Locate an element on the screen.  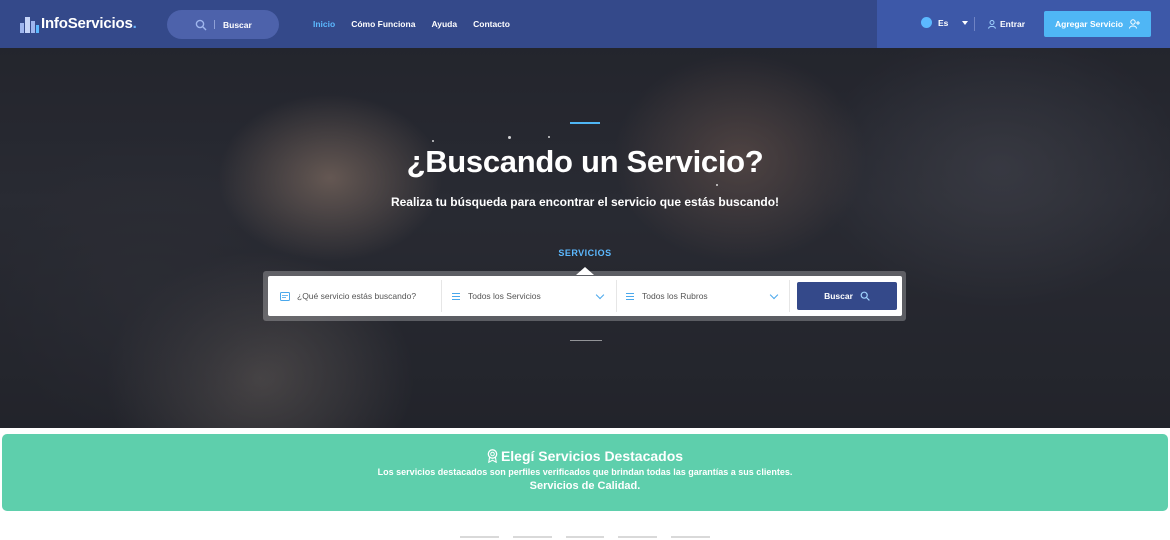
hero-bottom-line is located at coordinates (586, 340).